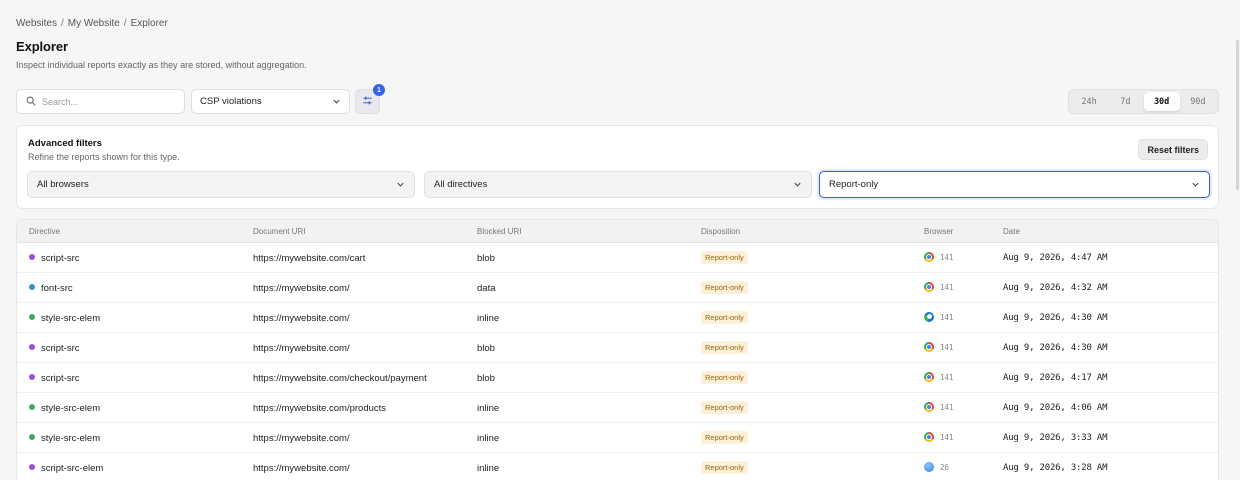 The height and width of the screenshot is (480, 1240). Describe the element at coordinates (1055, 468) in the screenshot. I see `date-cell: Aug 9, 2026, 3:28 AM` at that location.